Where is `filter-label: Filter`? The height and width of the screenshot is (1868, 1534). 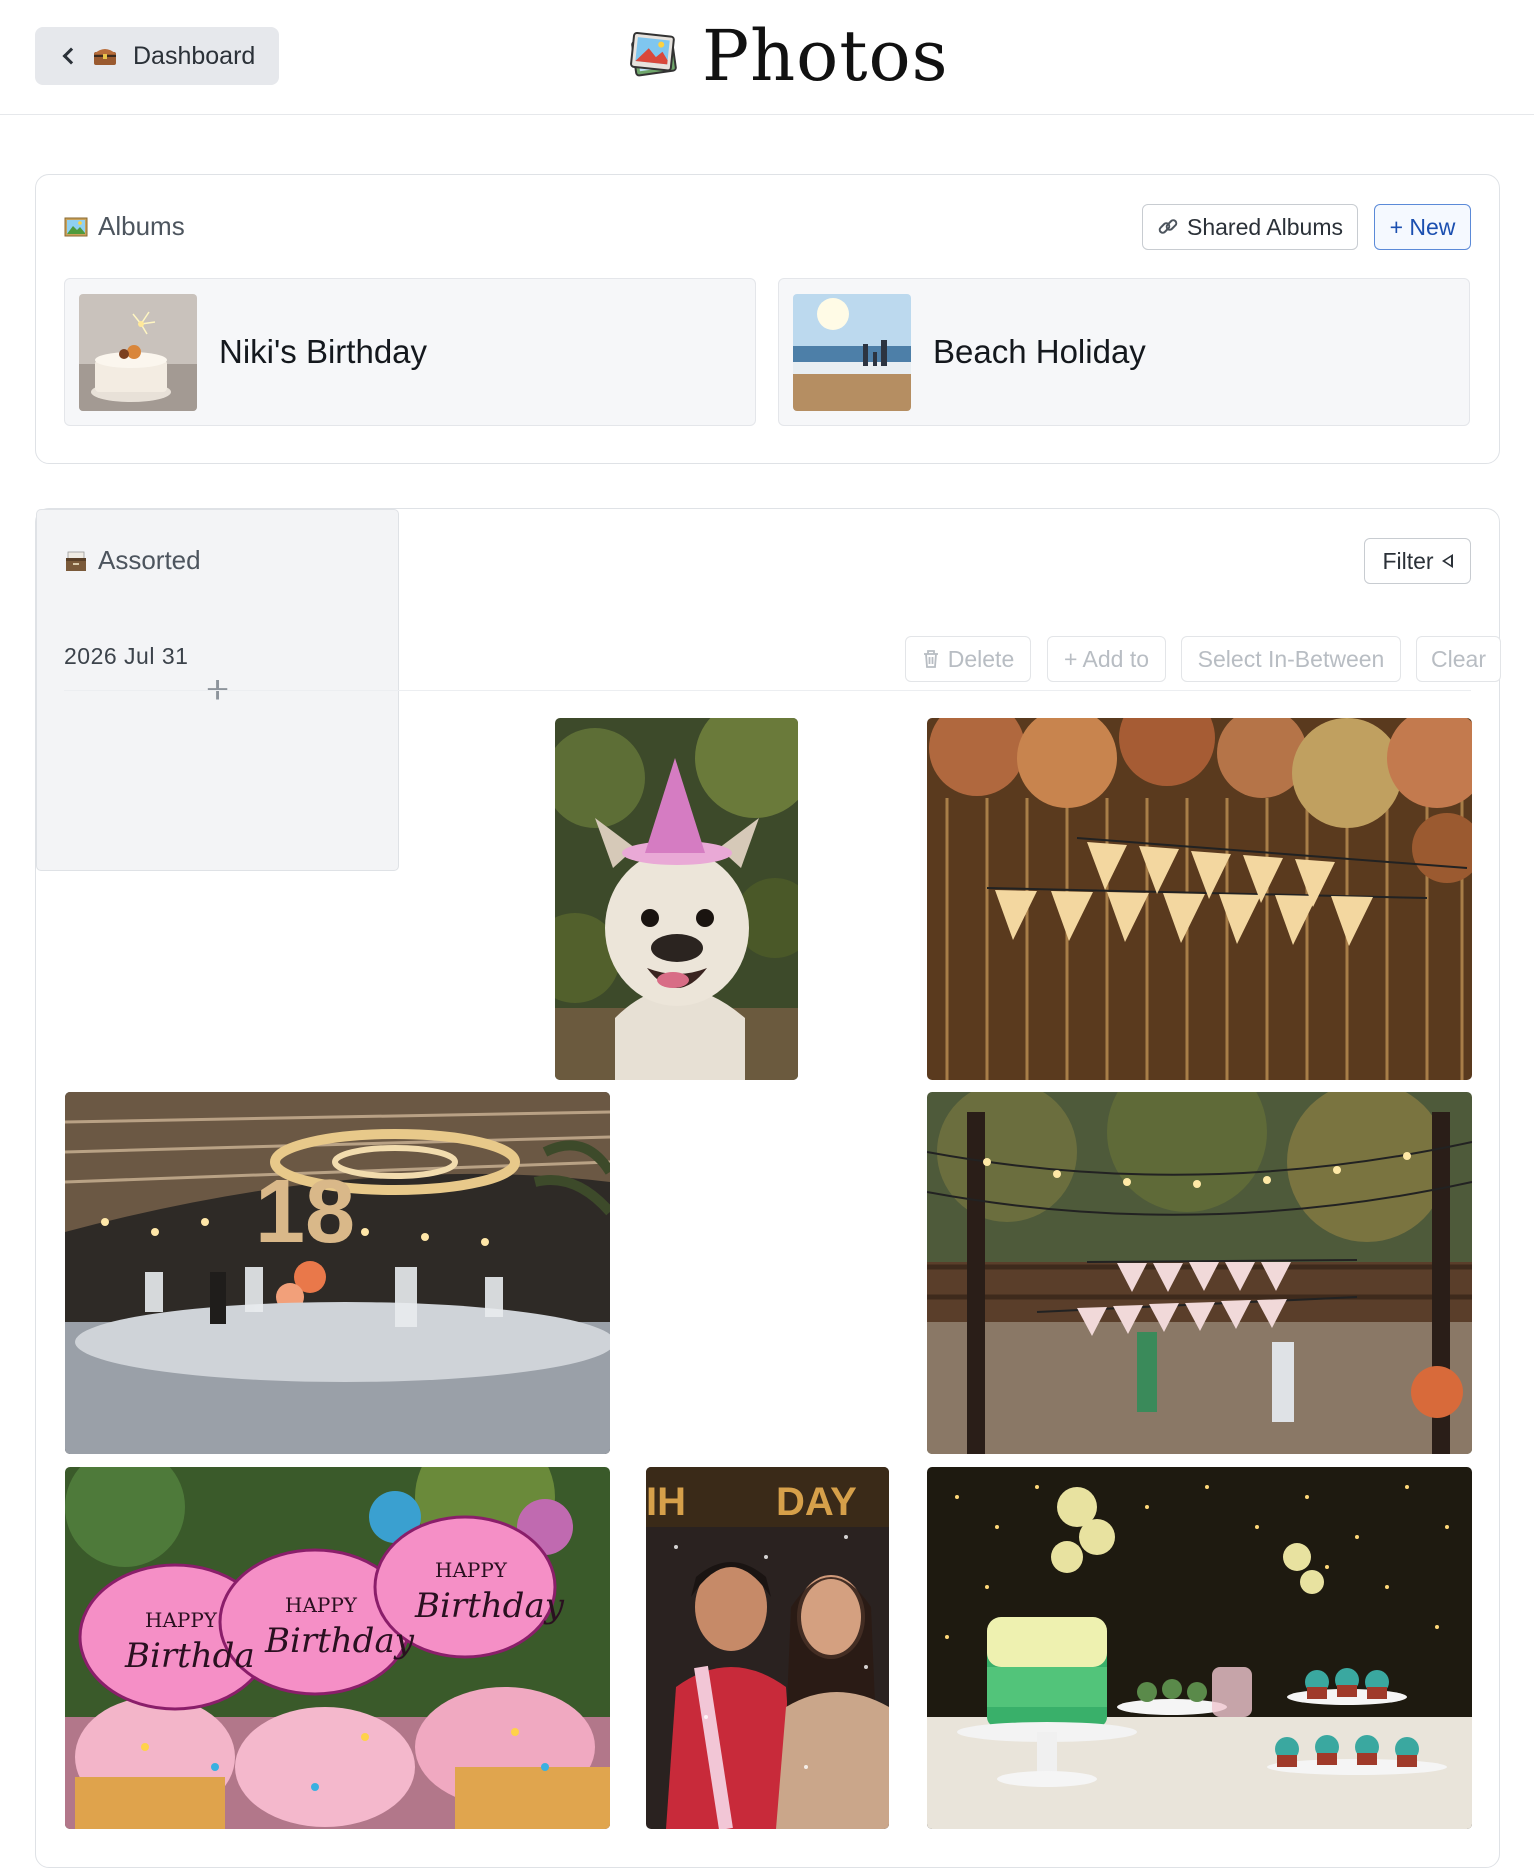
filter-label: Filter is located at coordinates (1408, 560).